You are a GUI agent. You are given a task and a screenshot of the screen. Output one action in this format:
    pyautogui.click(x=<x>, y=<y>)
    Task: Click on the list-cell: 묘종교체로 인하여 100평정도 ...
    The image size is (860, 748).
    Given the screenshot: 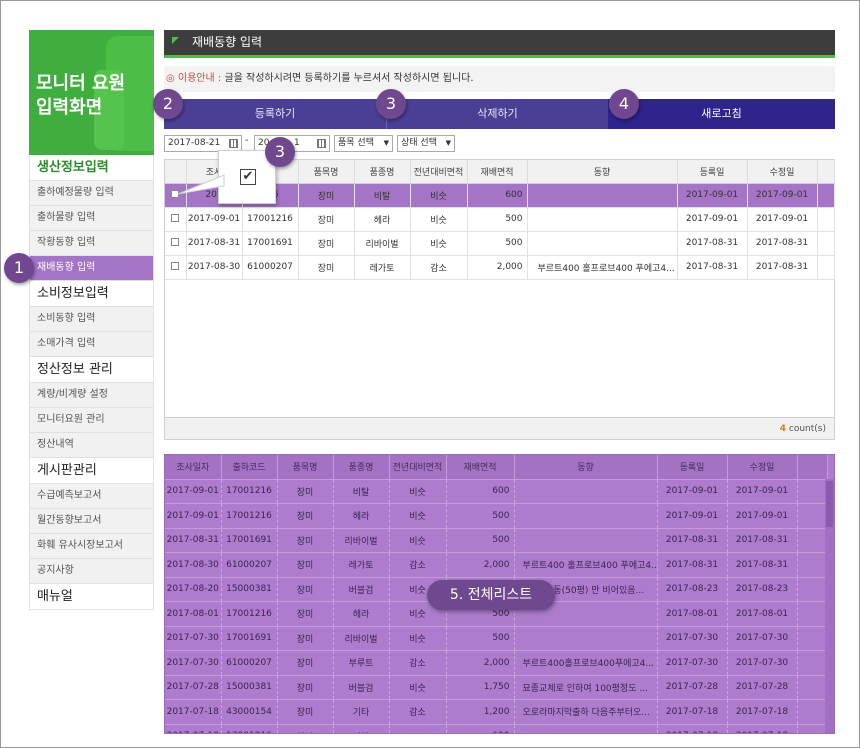 What is the action you would take?
    pyautogui.click(x=586, y=687)
    